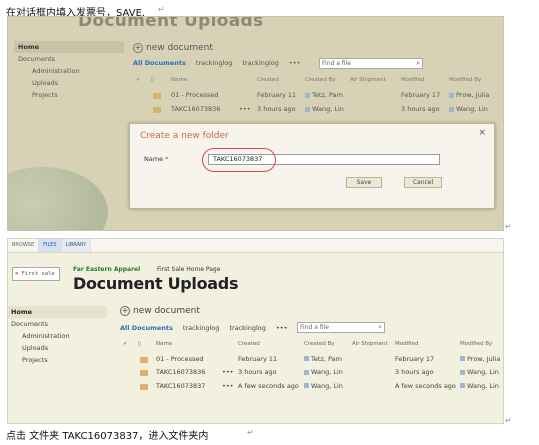  What do you see at coordinates (17, 274) in the screenshot?
I see `broken-image-icon: ×` at bounding box center [17, 274].